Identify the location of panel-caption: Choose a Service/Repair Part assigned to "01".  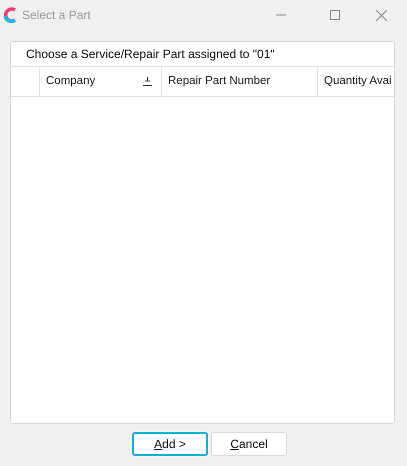
(150, 54).